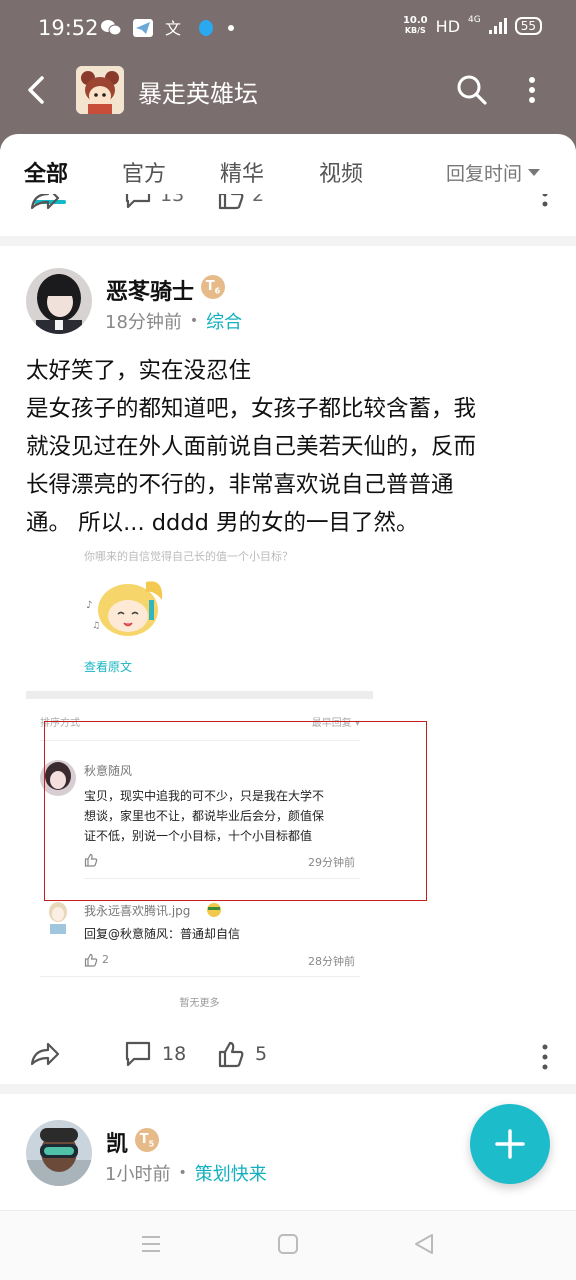 The width and height of the screenshot is (576, 1280). I want to click on post-author-name: 恶苳骑士, so click(150, 290).